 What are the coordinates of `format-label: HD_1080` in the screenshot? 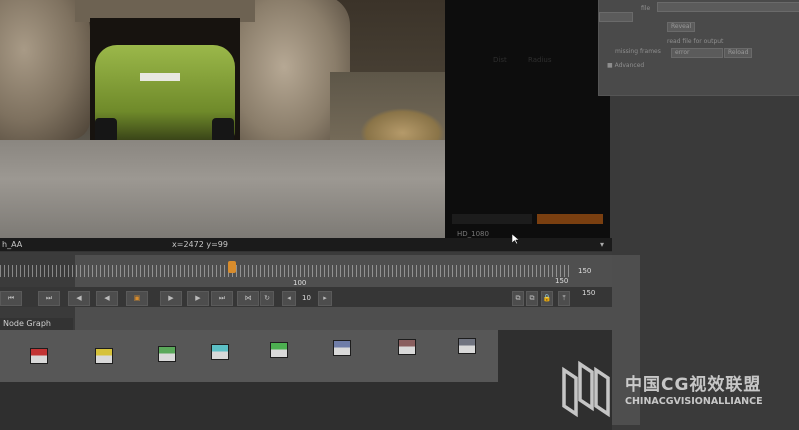 It's located at (473, 234).